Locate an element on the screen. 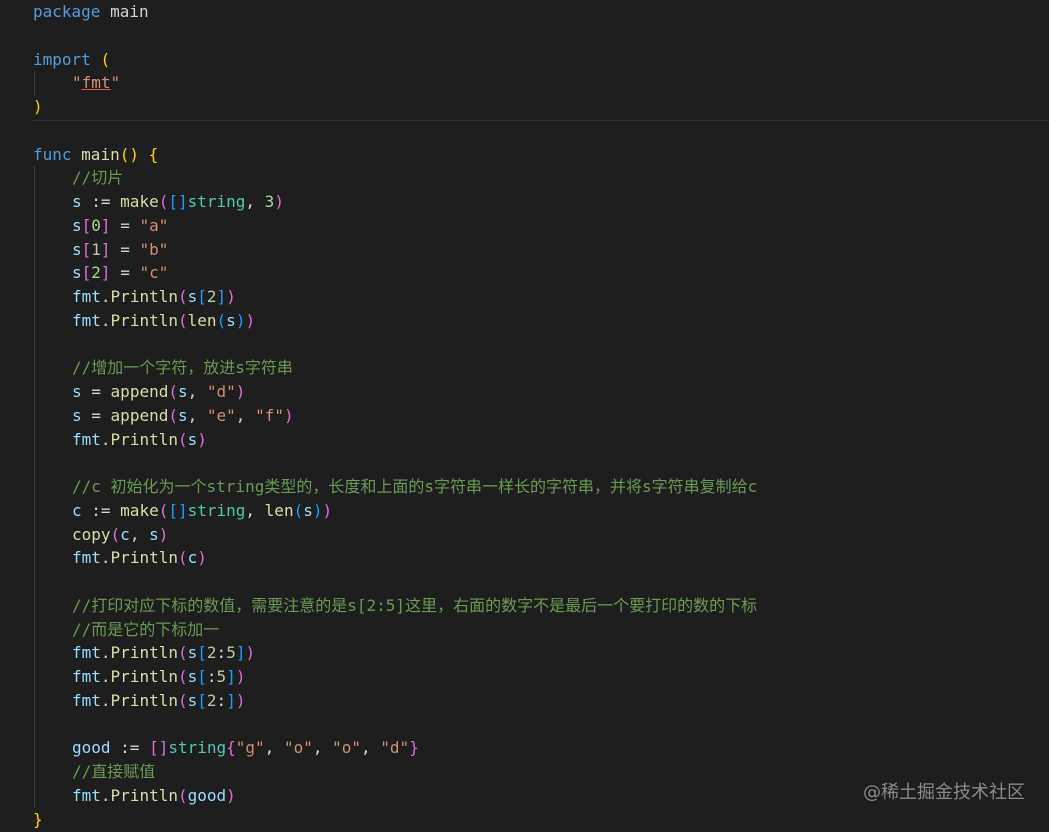 This screenshot has height=832, width=1049. code-token: c is located at coordinates (192, 558).